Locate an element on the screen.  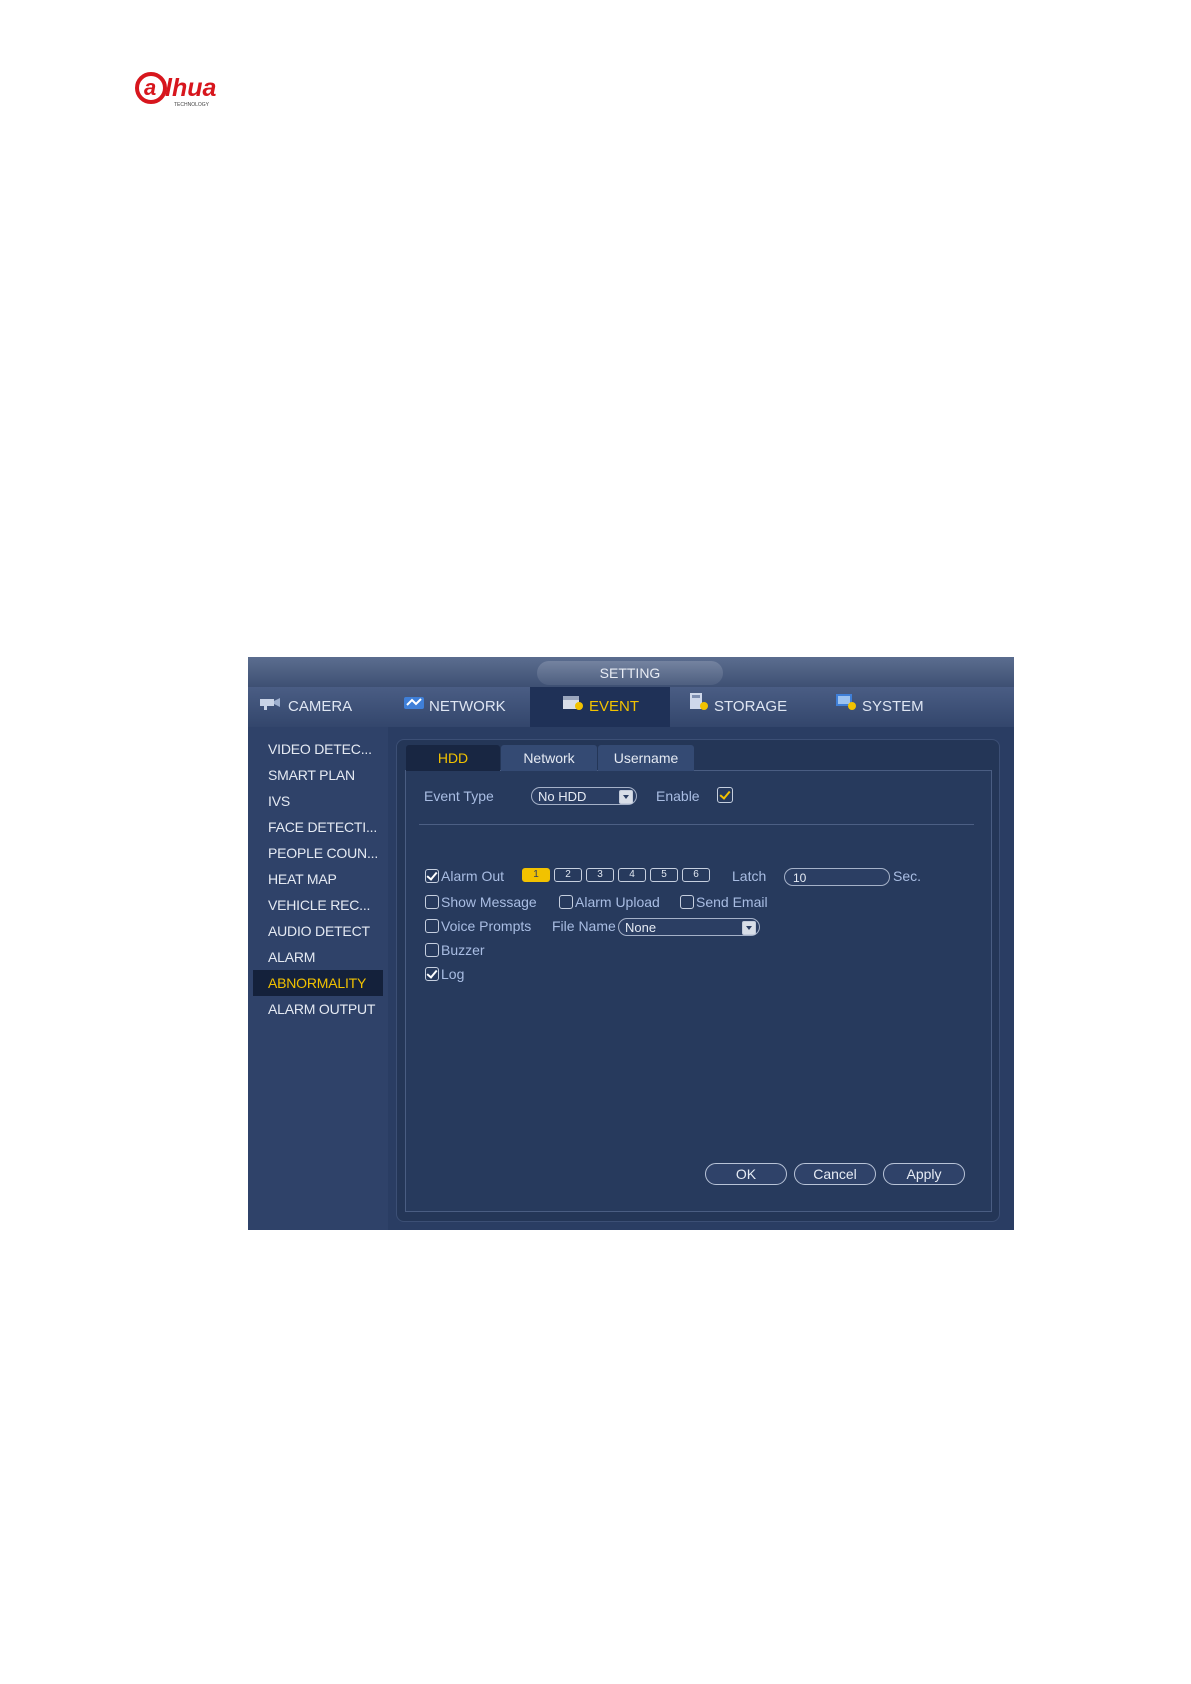
alarm-channel-3: 3 is located at coordinates (600, 875).